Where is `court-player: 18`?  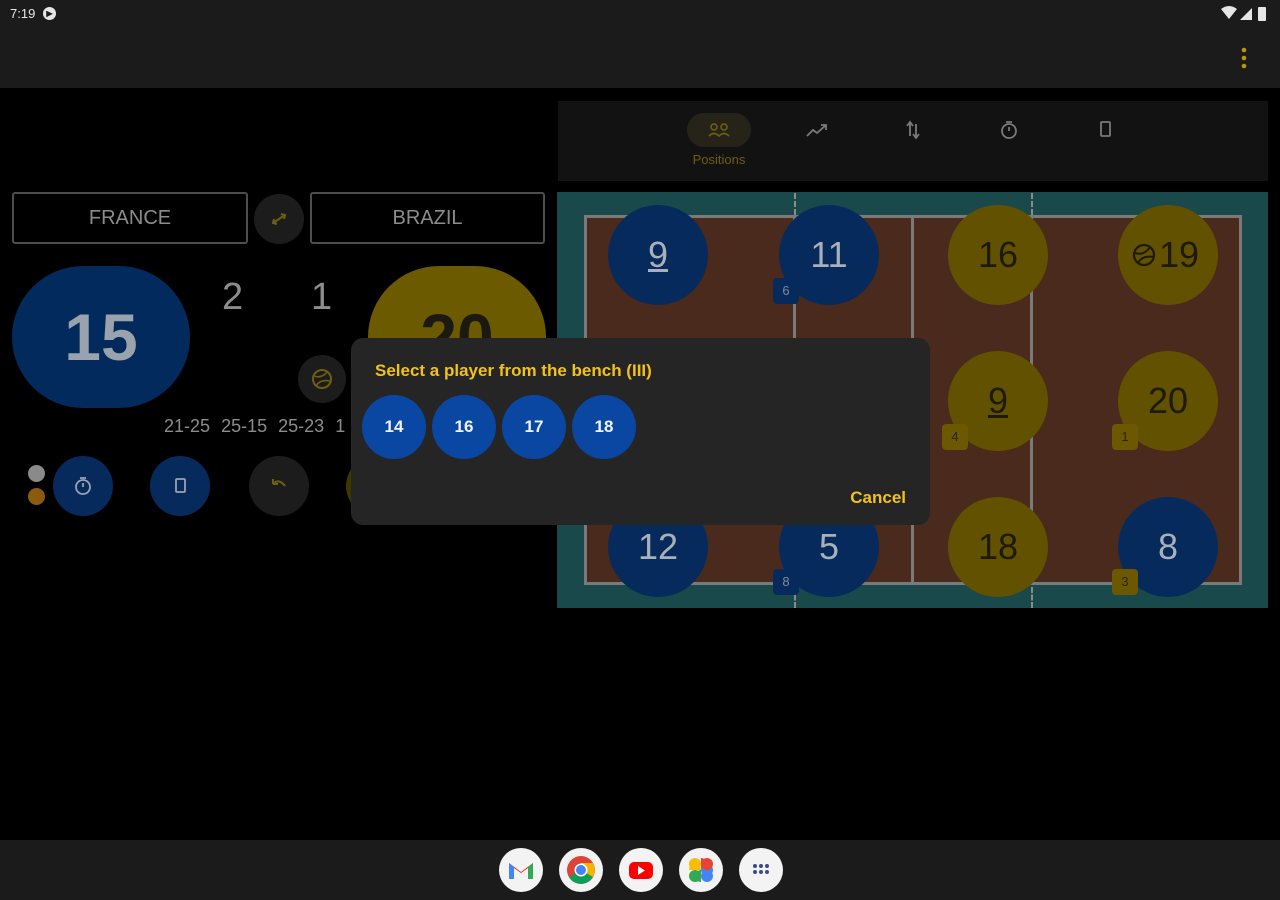 court-player: 18 is located at coordinates (998, 547).